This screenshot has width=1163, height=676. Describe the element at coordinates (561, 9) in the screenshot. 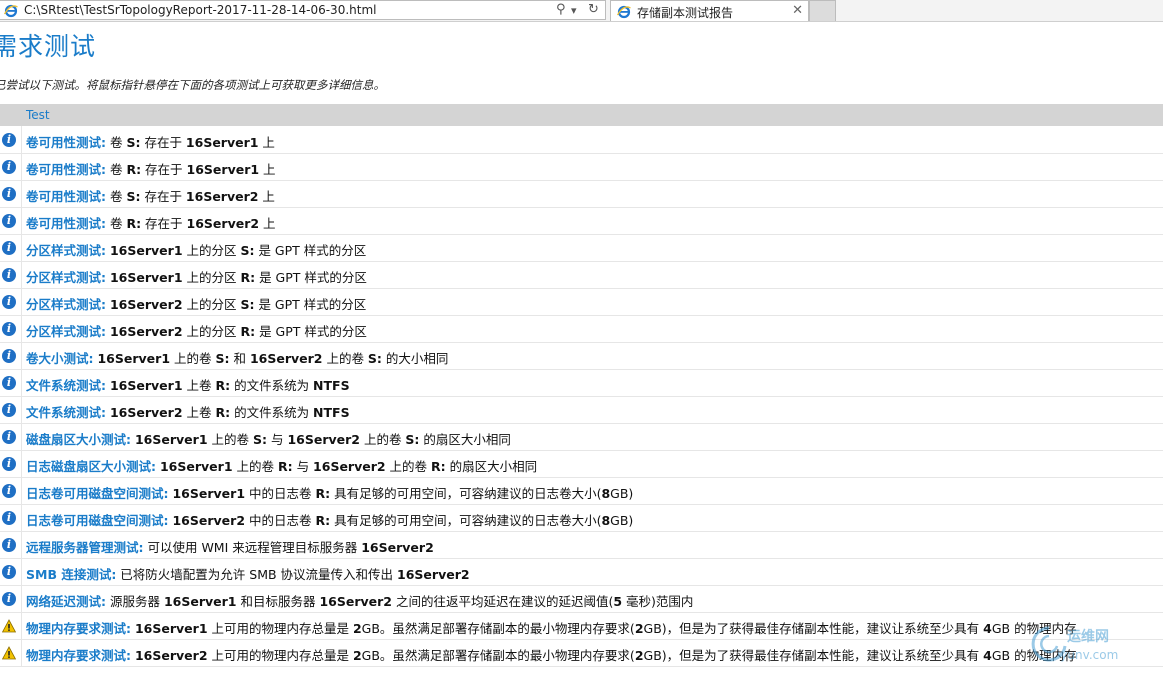

I see `search-icon: ⚲` at that location.